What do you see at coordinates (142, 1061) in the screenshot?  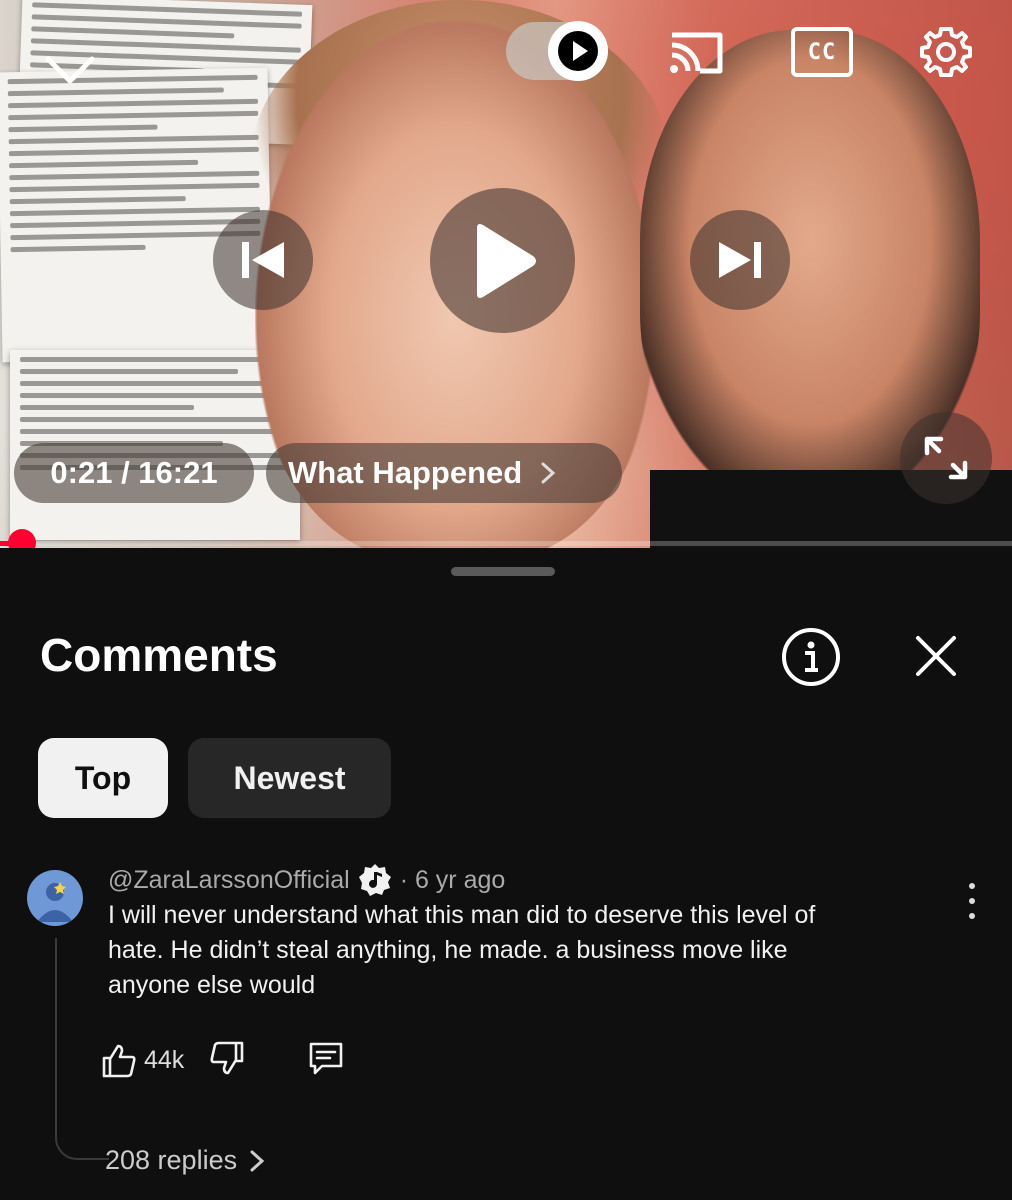 I see `like-button: 44k` at bounding box center [142, 1061].